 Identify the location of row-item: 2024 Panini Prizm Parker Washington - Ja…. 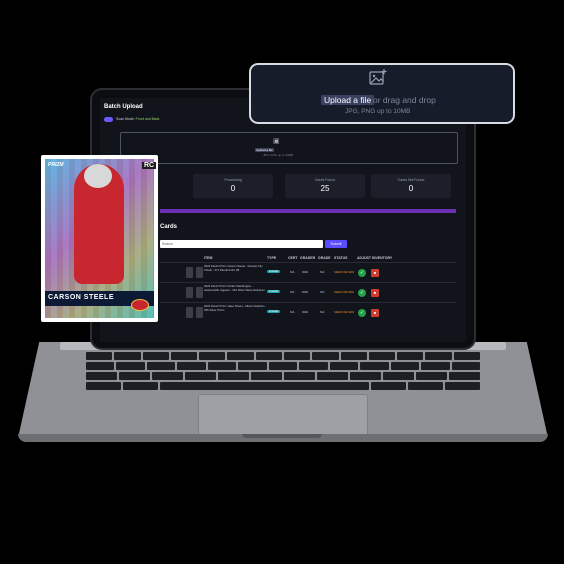
(234, 288).